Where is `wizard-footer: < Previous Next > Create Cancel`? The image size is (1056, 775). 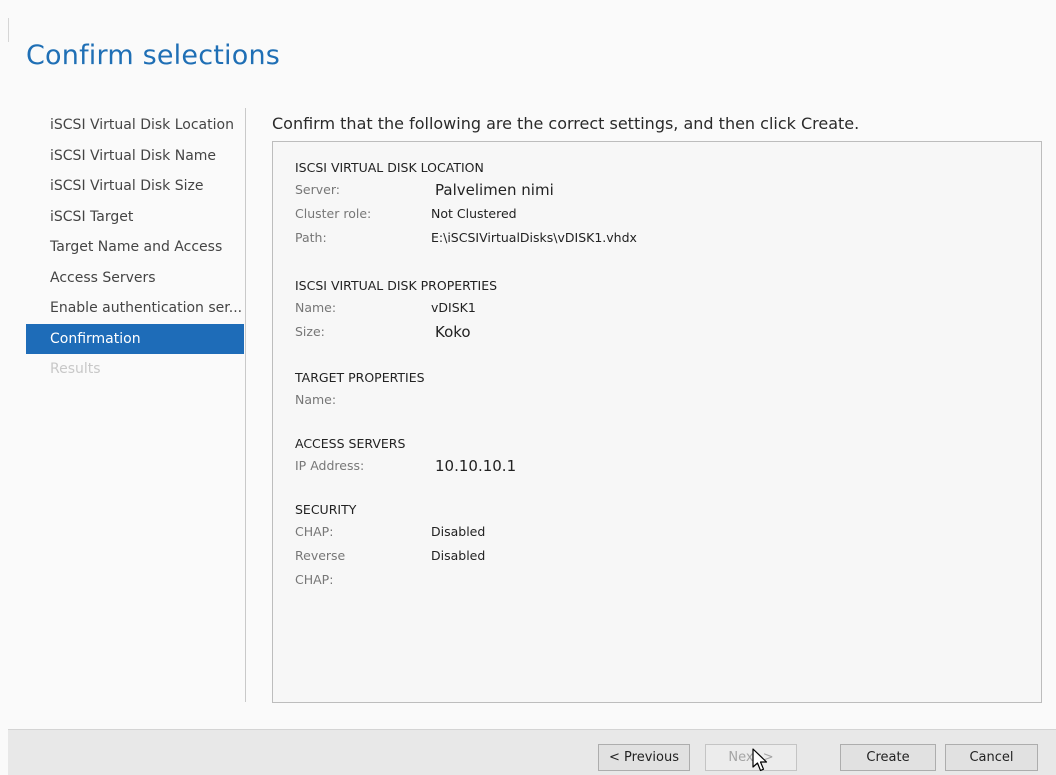 wizard-footer: < Previous Next > Create Cancel is located at coordinates (532, 752).